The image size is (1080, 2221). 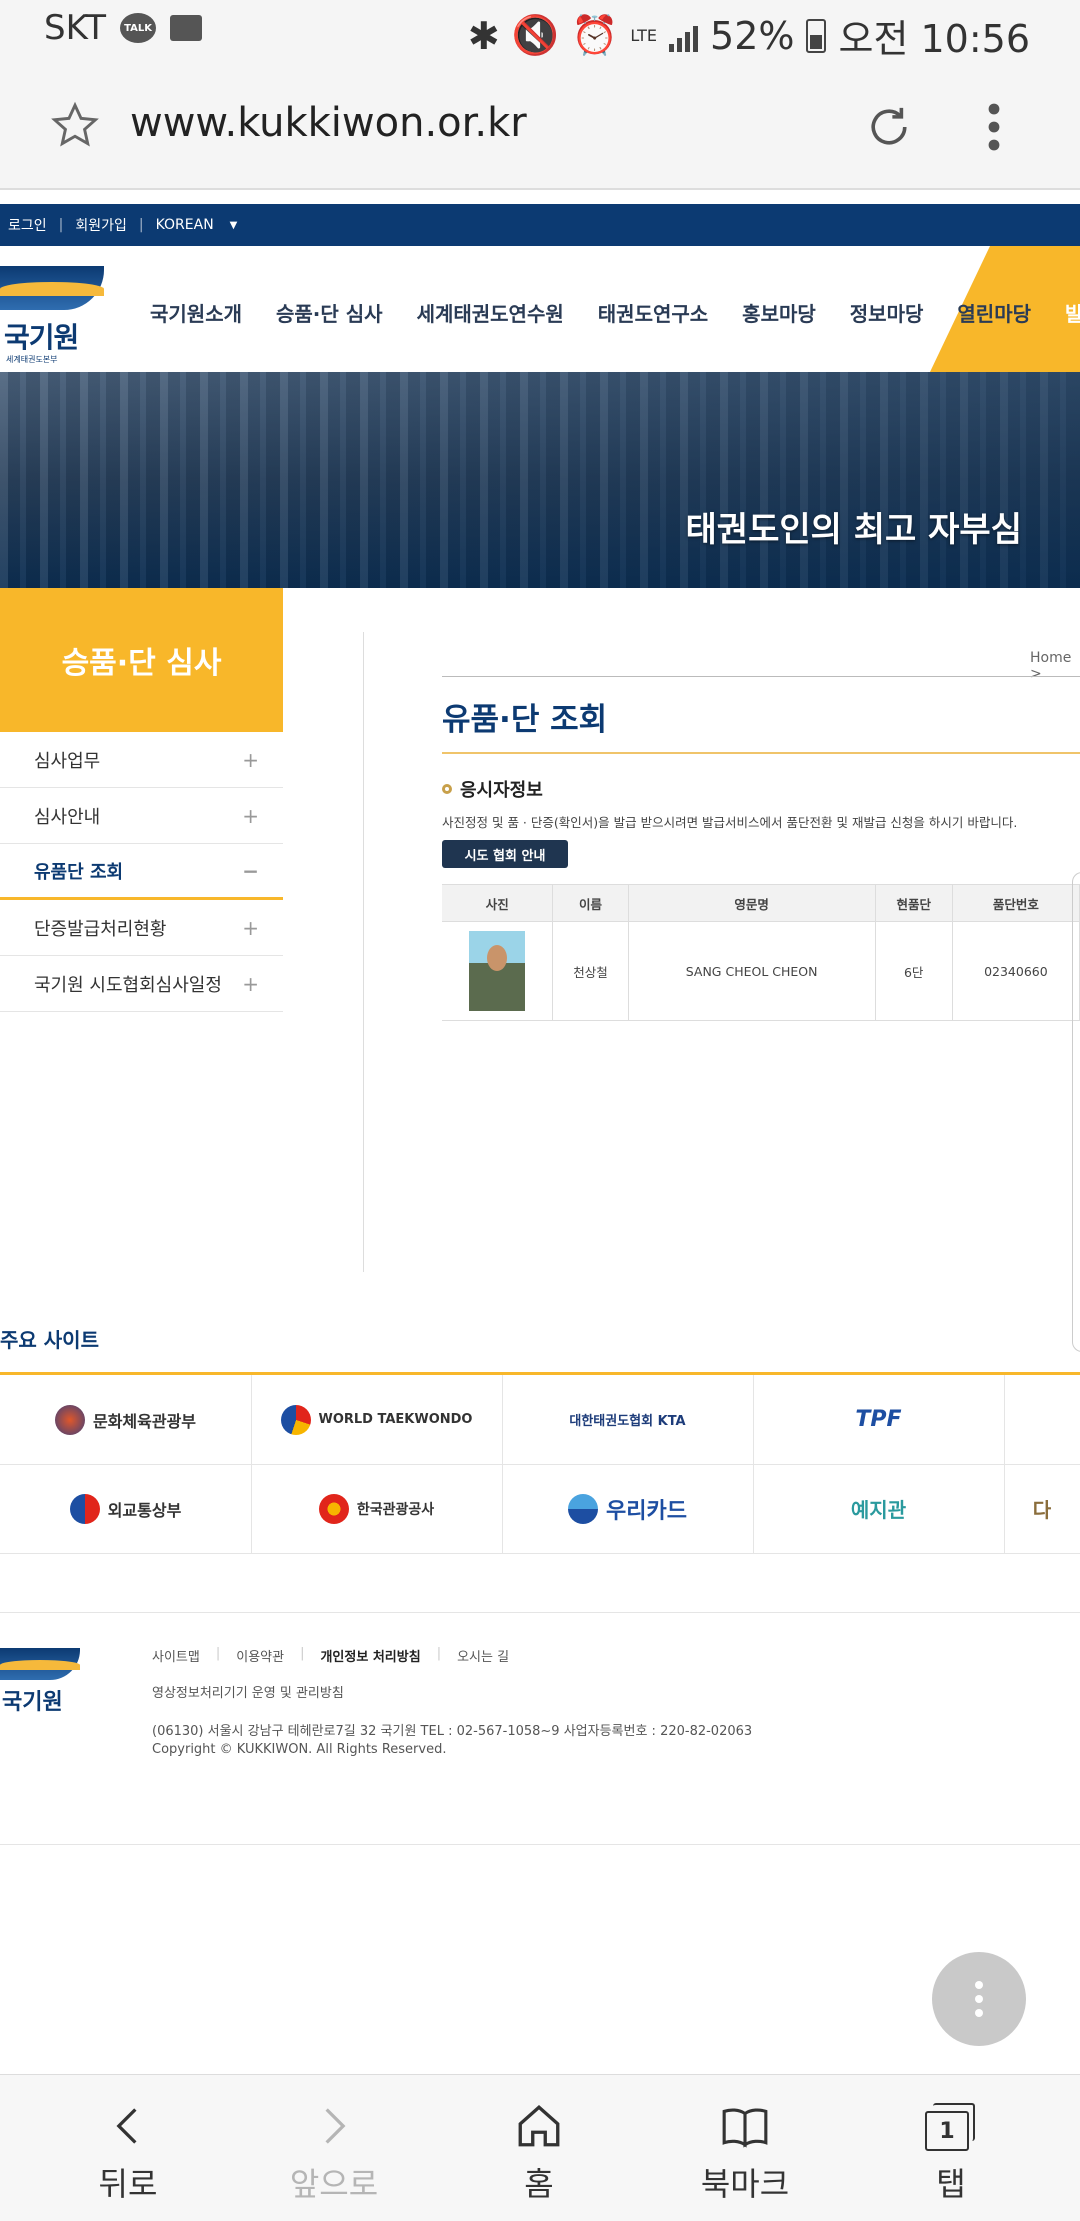 I want to click on url-field: www.kukkiwon.or.kr, so click(x=328, y=123).